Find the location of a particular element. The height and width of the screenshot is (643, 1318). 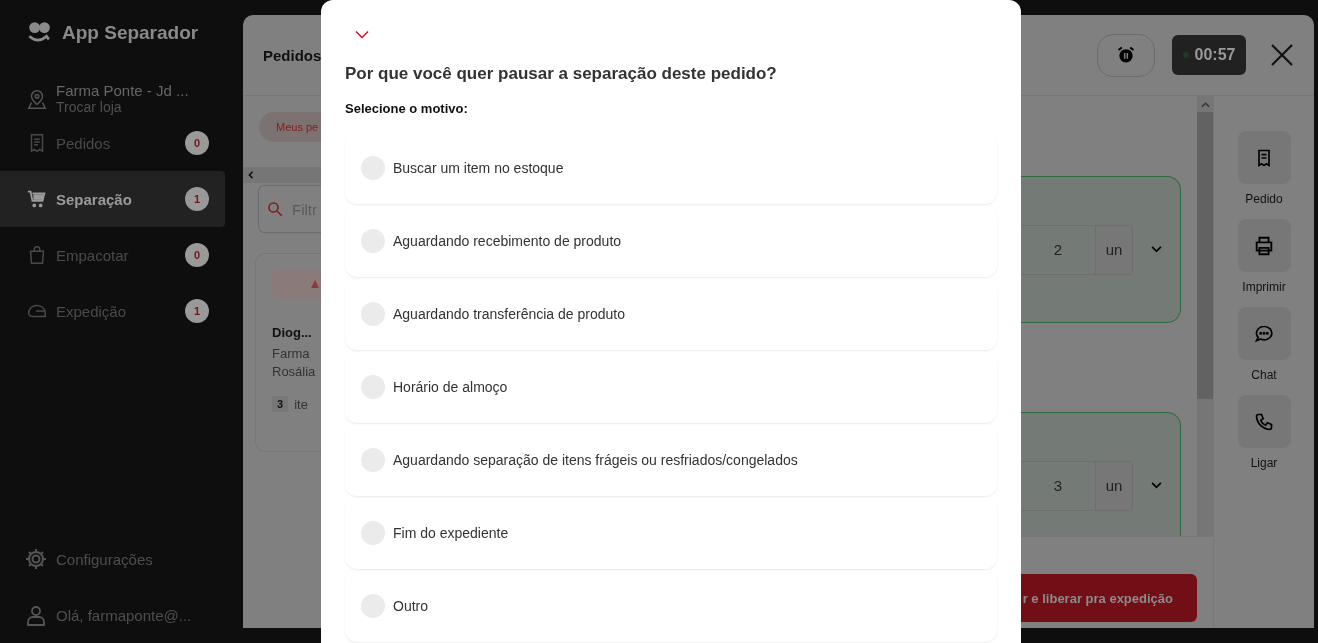

settings-icon is located at coordinates (36, 559).